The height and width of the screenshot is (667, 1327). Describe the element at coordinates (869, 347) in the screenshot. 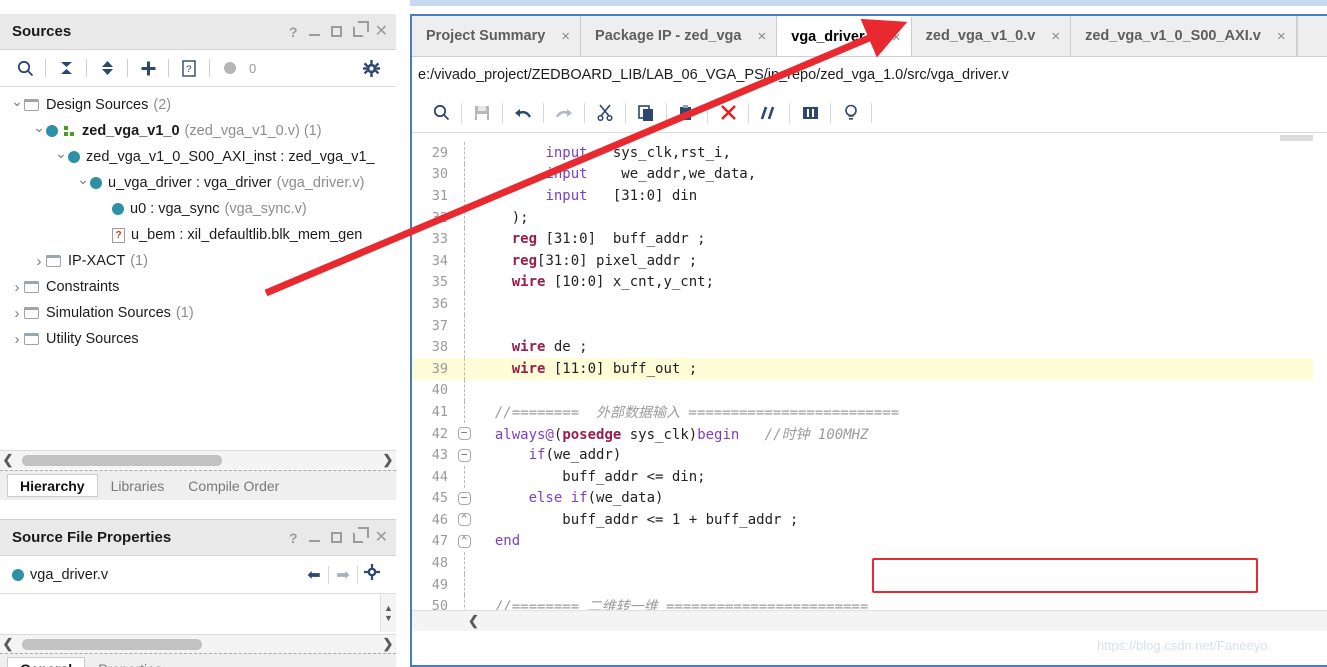

I see `code-line: 38 wire de ;` at that location.